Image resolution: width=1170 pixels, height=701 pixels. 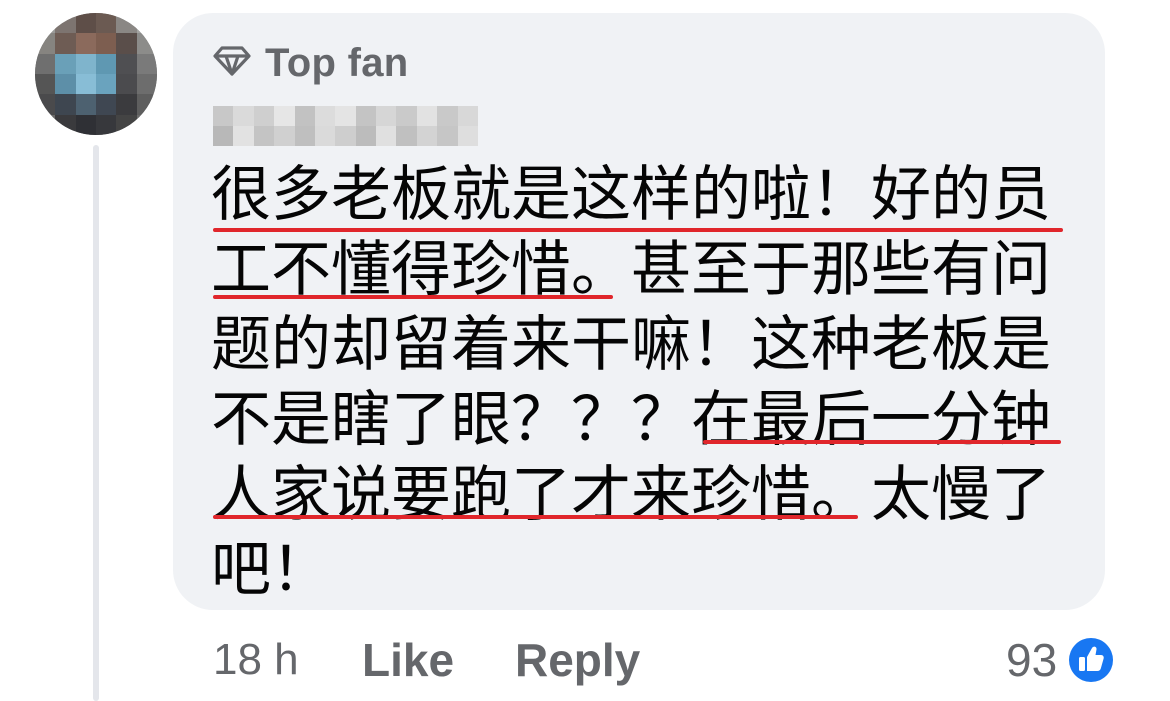 I want to click on avatar, so click(x=96, y=74).